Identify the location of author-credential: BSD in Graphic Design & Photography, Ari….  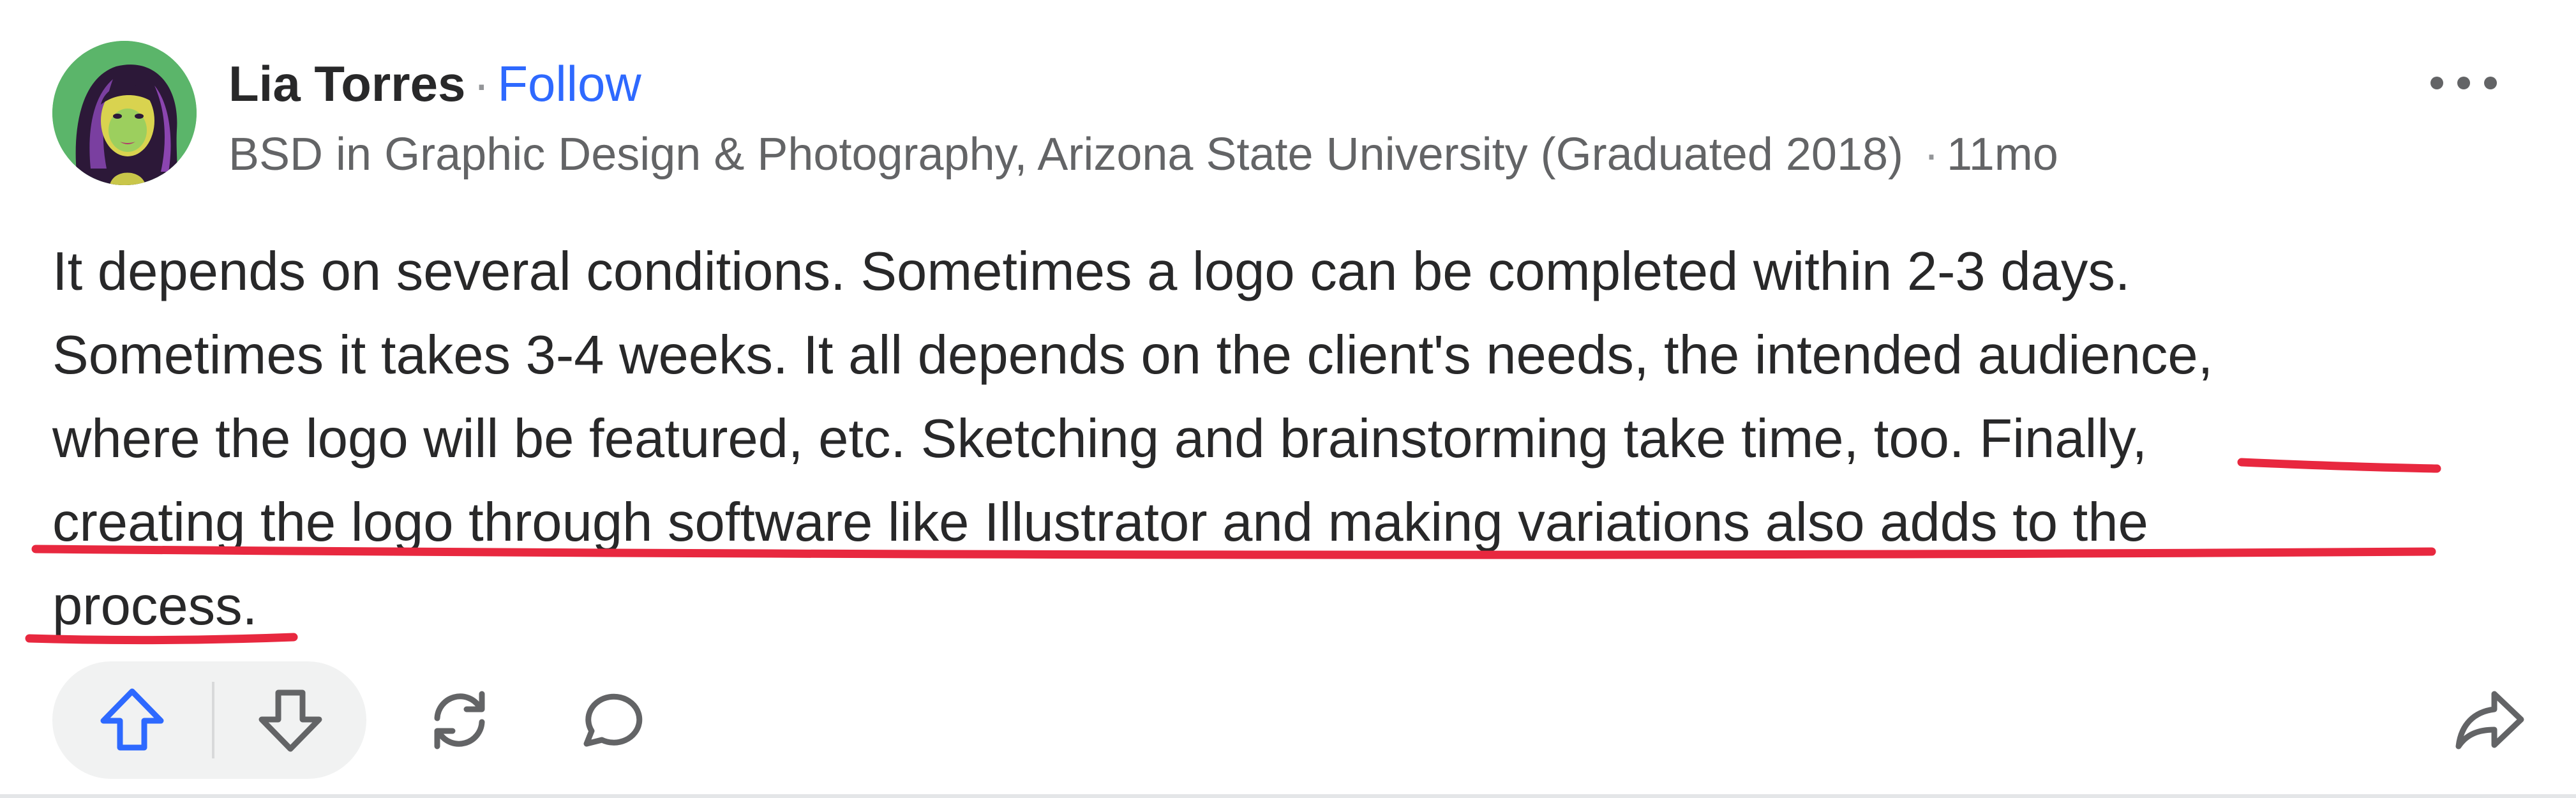
(1065, 154).